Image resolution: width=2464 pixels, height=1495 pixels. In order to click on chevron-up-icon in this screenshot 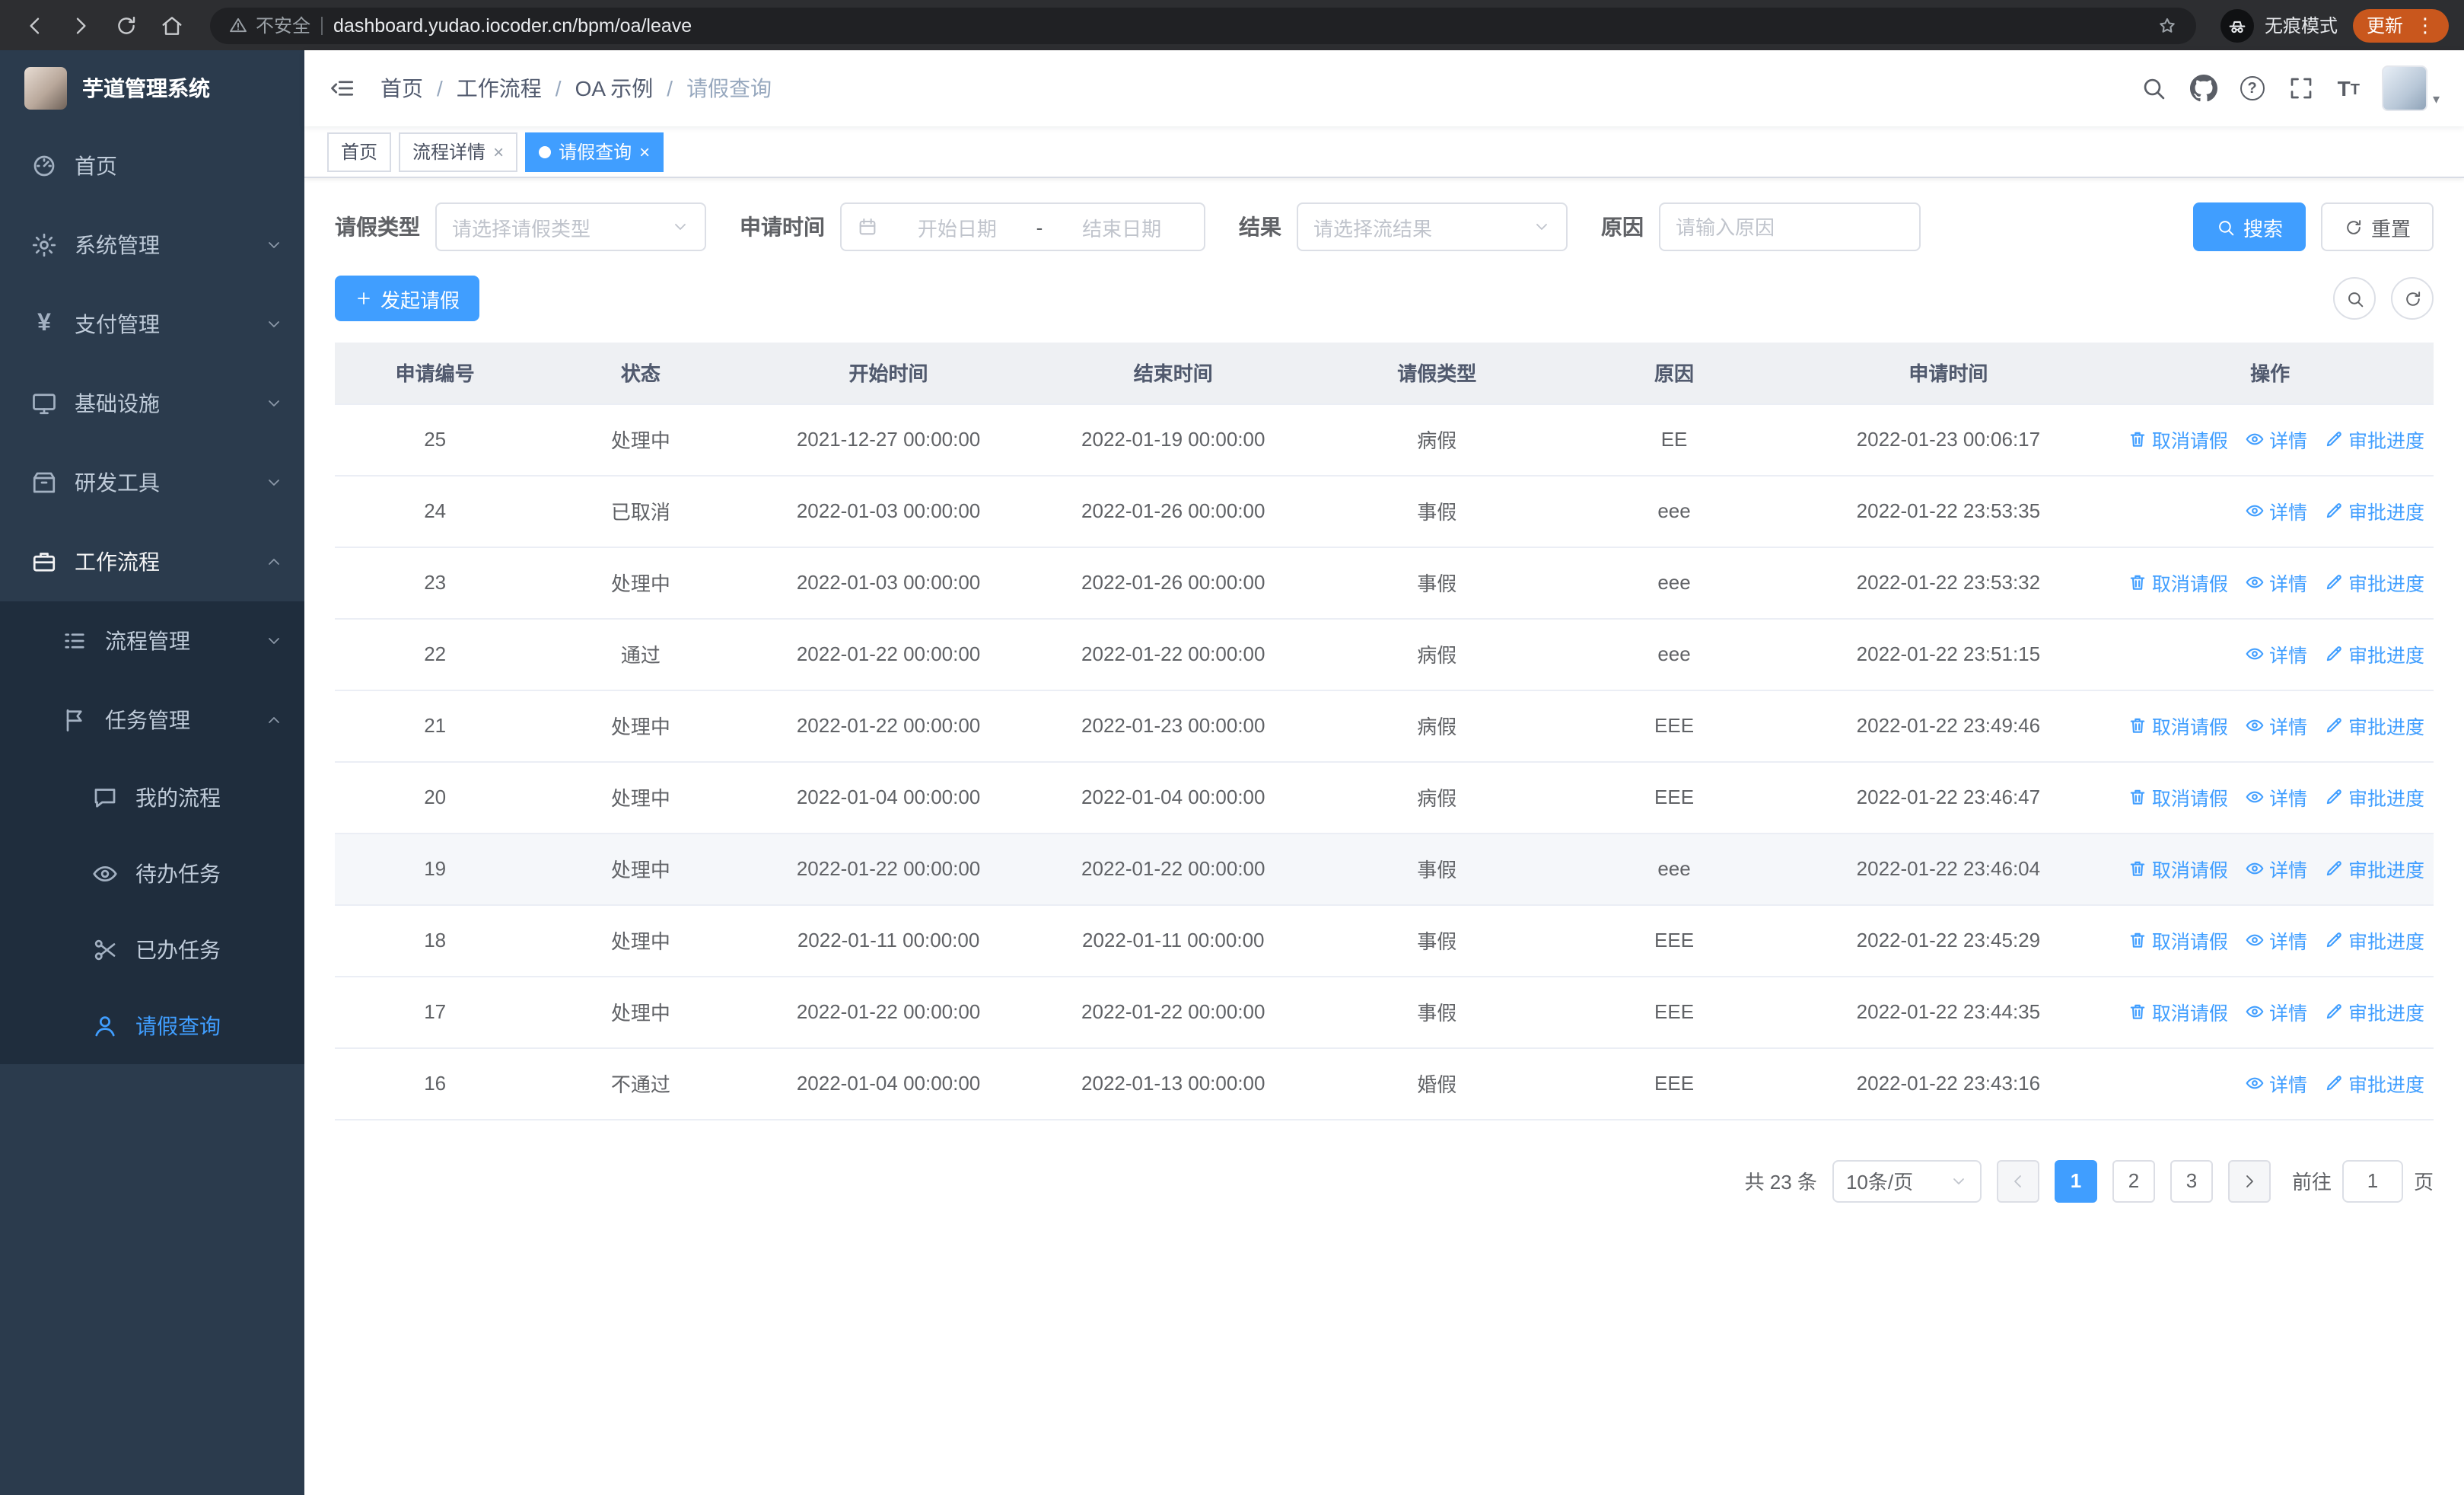, I will do `click(274, 562)`.